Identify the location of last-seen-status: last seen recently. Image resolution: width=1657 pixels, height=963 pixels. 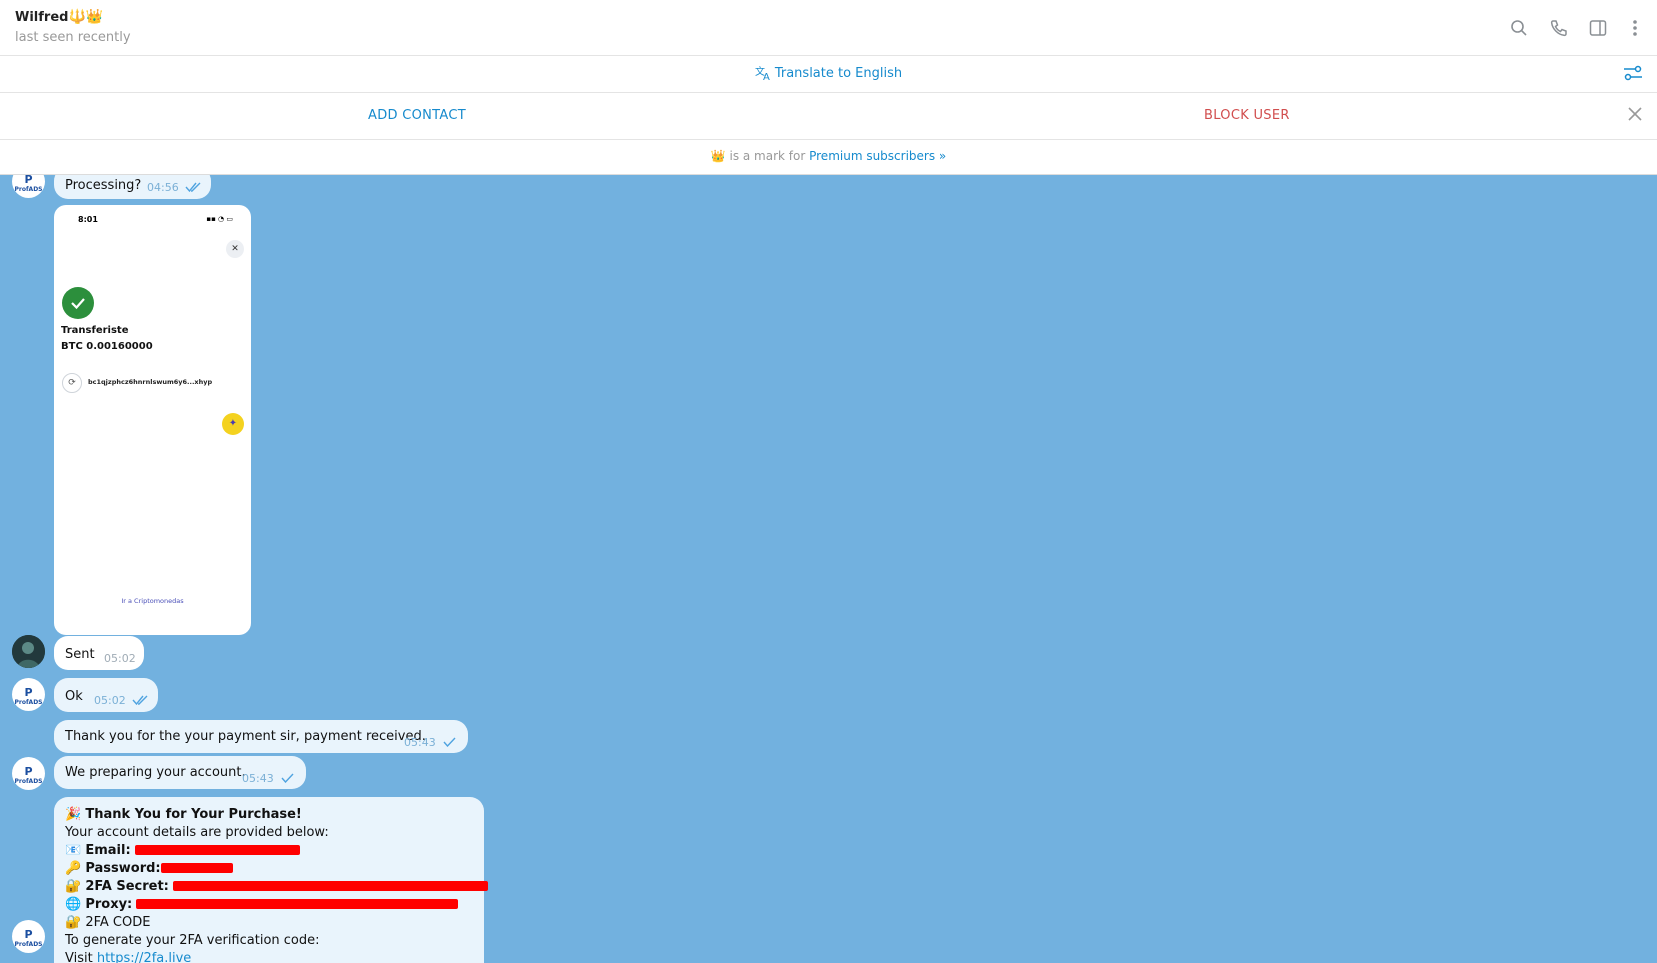
(73, 37).